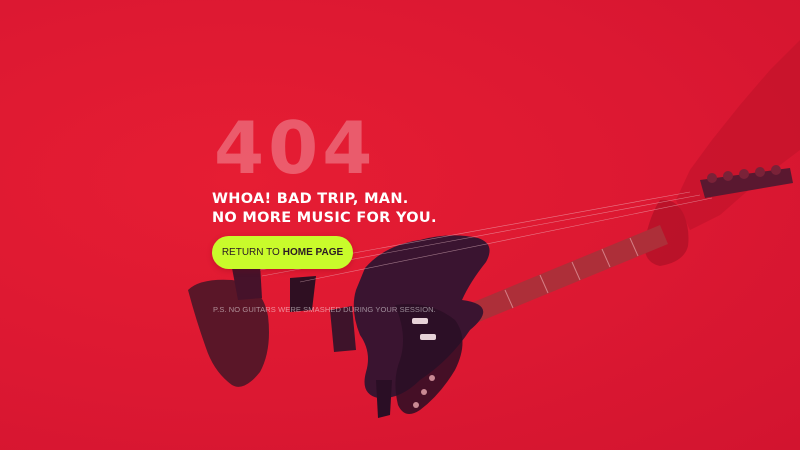 The height and width of the screenshot is (450, 800). What do you see at coordinates (313, 252) in the screenshot?
I see `button-label-emphasis: HOME PAGE` at bounding box center [313, 252].